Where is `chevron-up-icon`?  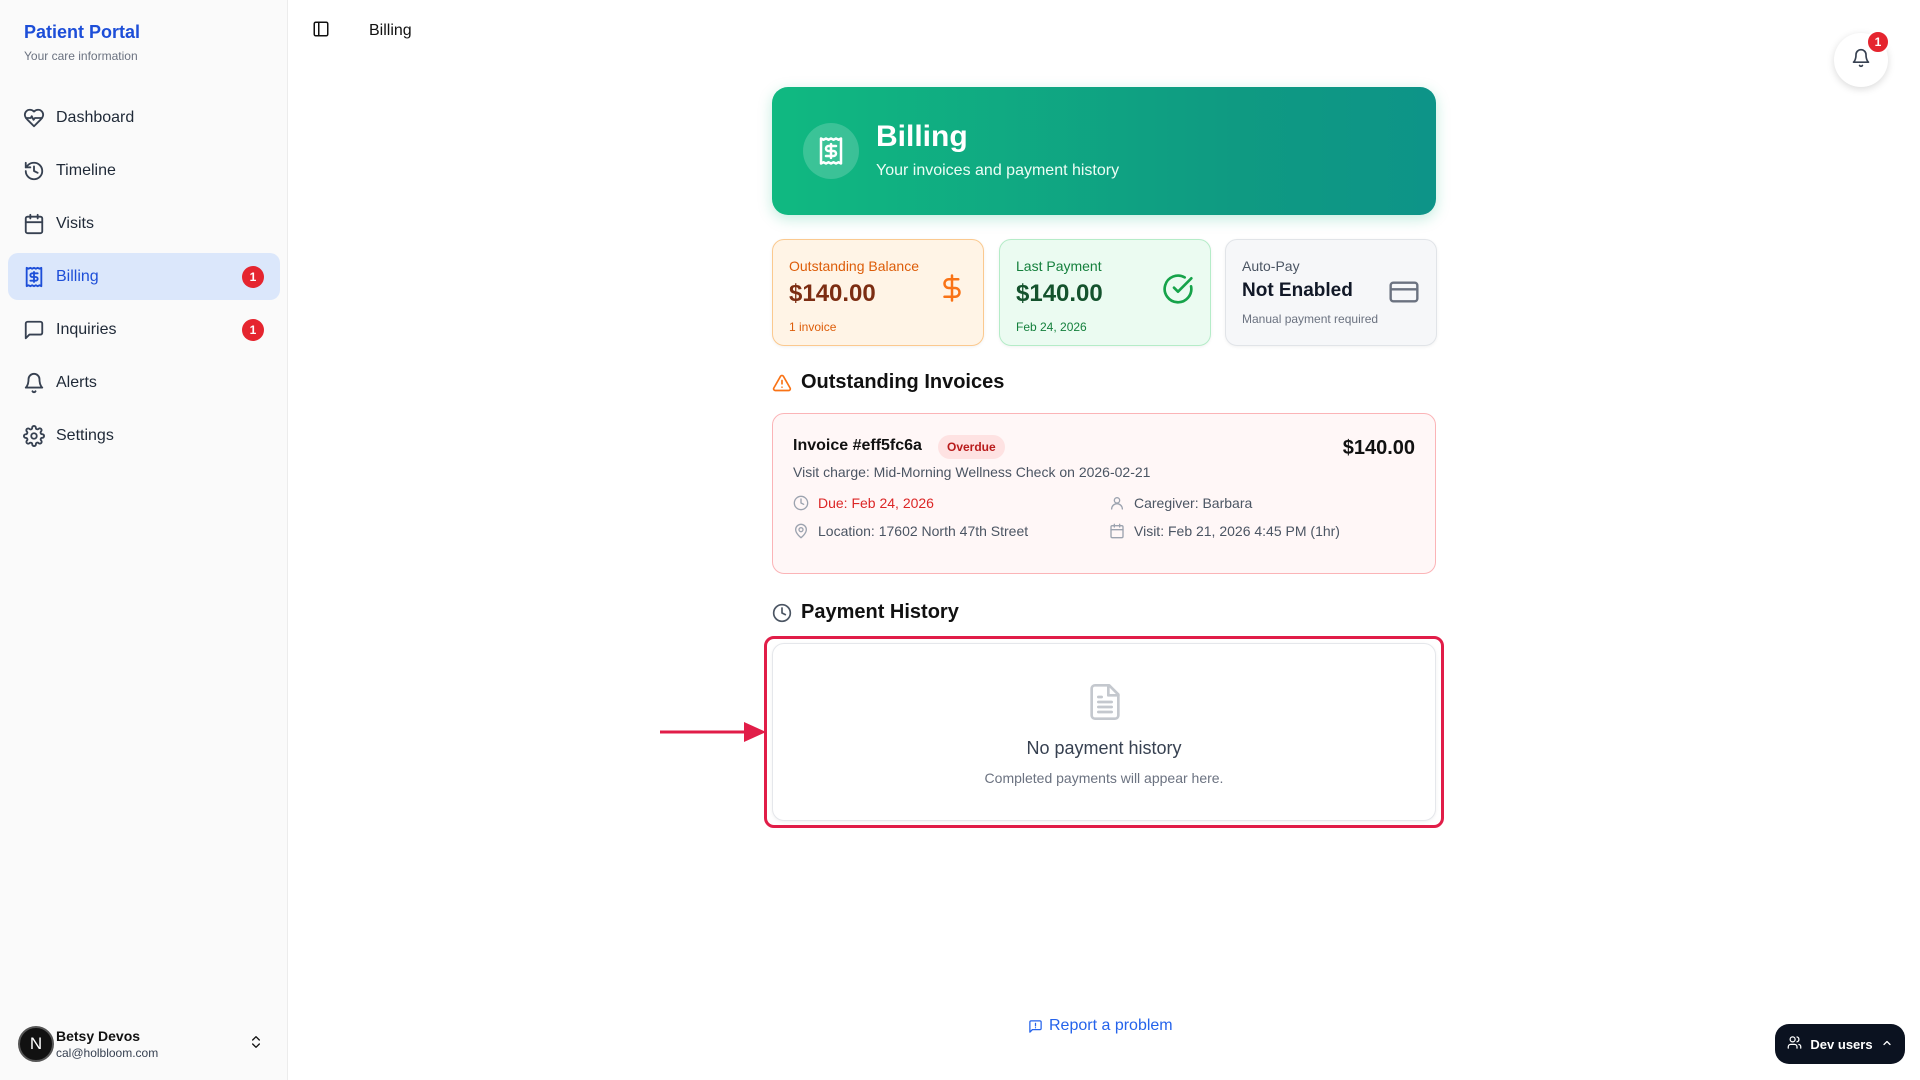 chevron-up-icon is located at coordinates (1887, 1044).